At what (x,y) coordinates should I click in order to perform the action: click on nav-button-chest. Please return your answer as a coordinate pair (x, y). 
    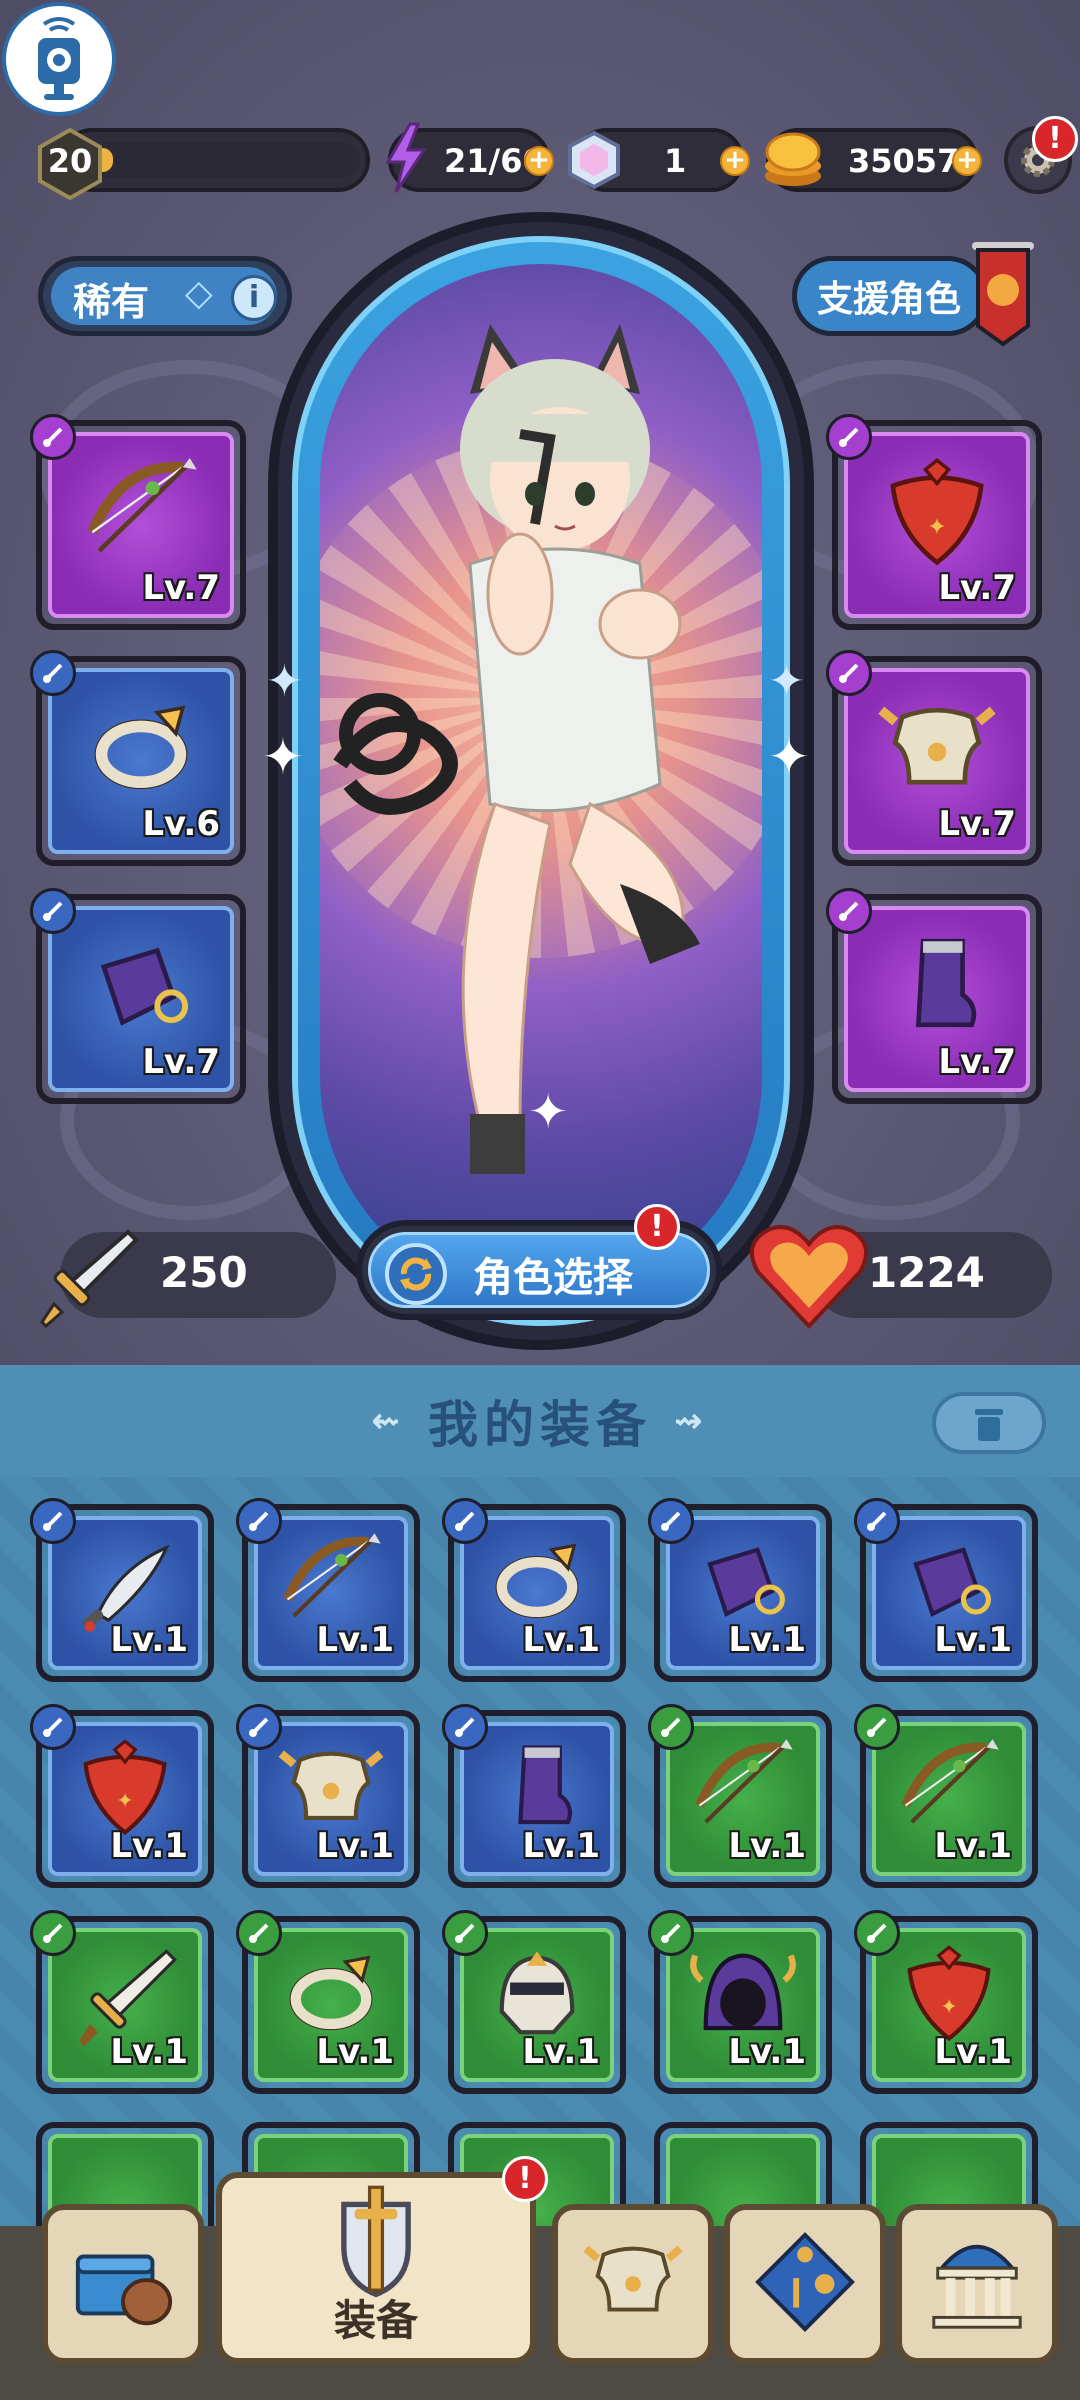
    Looking at the image, I should click on (123, 2284).